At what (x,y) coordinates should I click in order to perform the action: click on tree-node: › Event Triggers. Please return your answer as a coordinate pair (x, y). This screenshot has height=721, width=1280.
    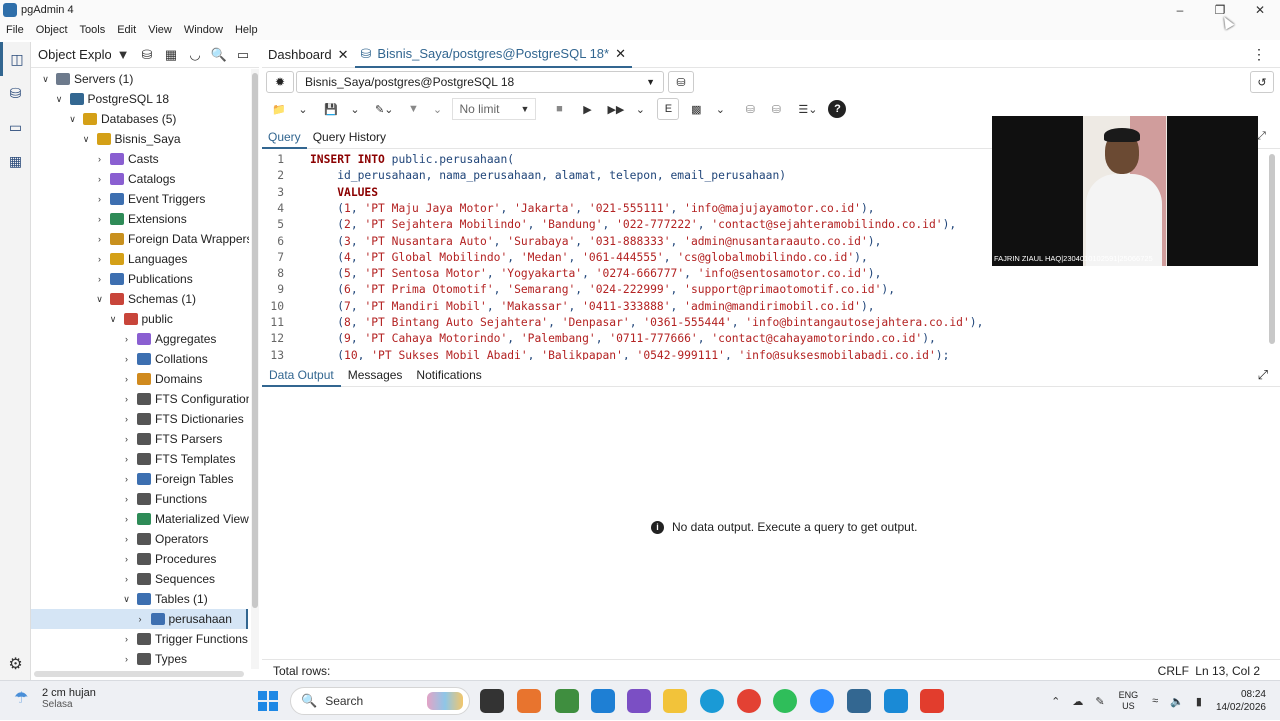
    Looking at the image, I should click on (118, 199).